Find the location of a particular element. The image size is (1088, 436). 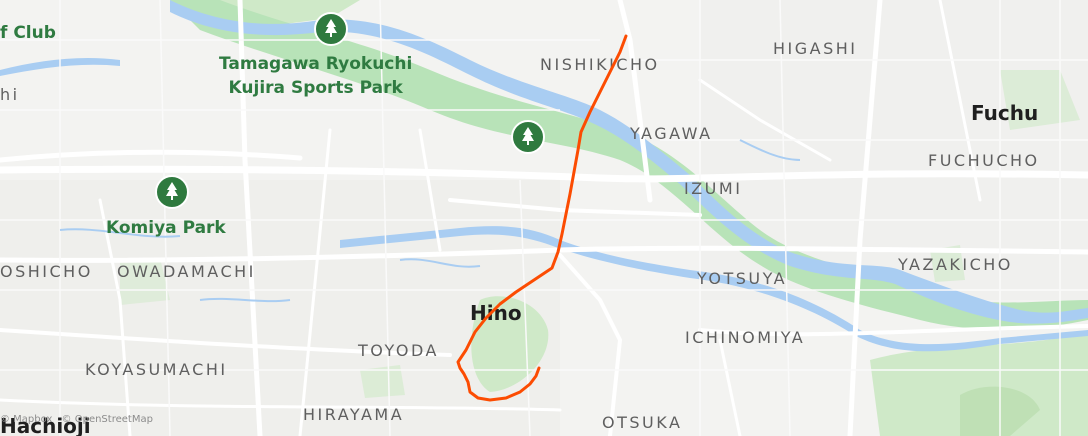

activity-route is located at coordinates (542, 218).